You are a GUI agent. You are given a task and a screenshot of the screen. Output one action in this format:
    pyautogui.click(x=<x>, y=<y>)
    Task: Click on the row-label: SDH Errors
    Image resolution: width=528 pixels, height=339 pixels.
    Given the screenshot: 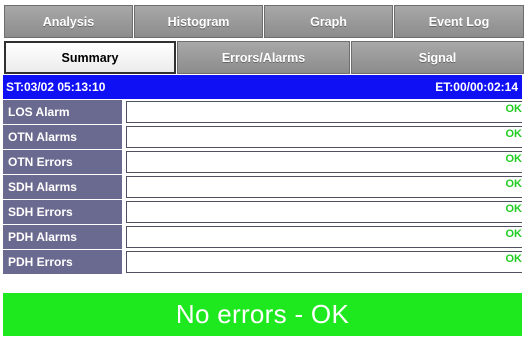 What is the action you would take?
    pyautogui.click(x=62, y=212)
    